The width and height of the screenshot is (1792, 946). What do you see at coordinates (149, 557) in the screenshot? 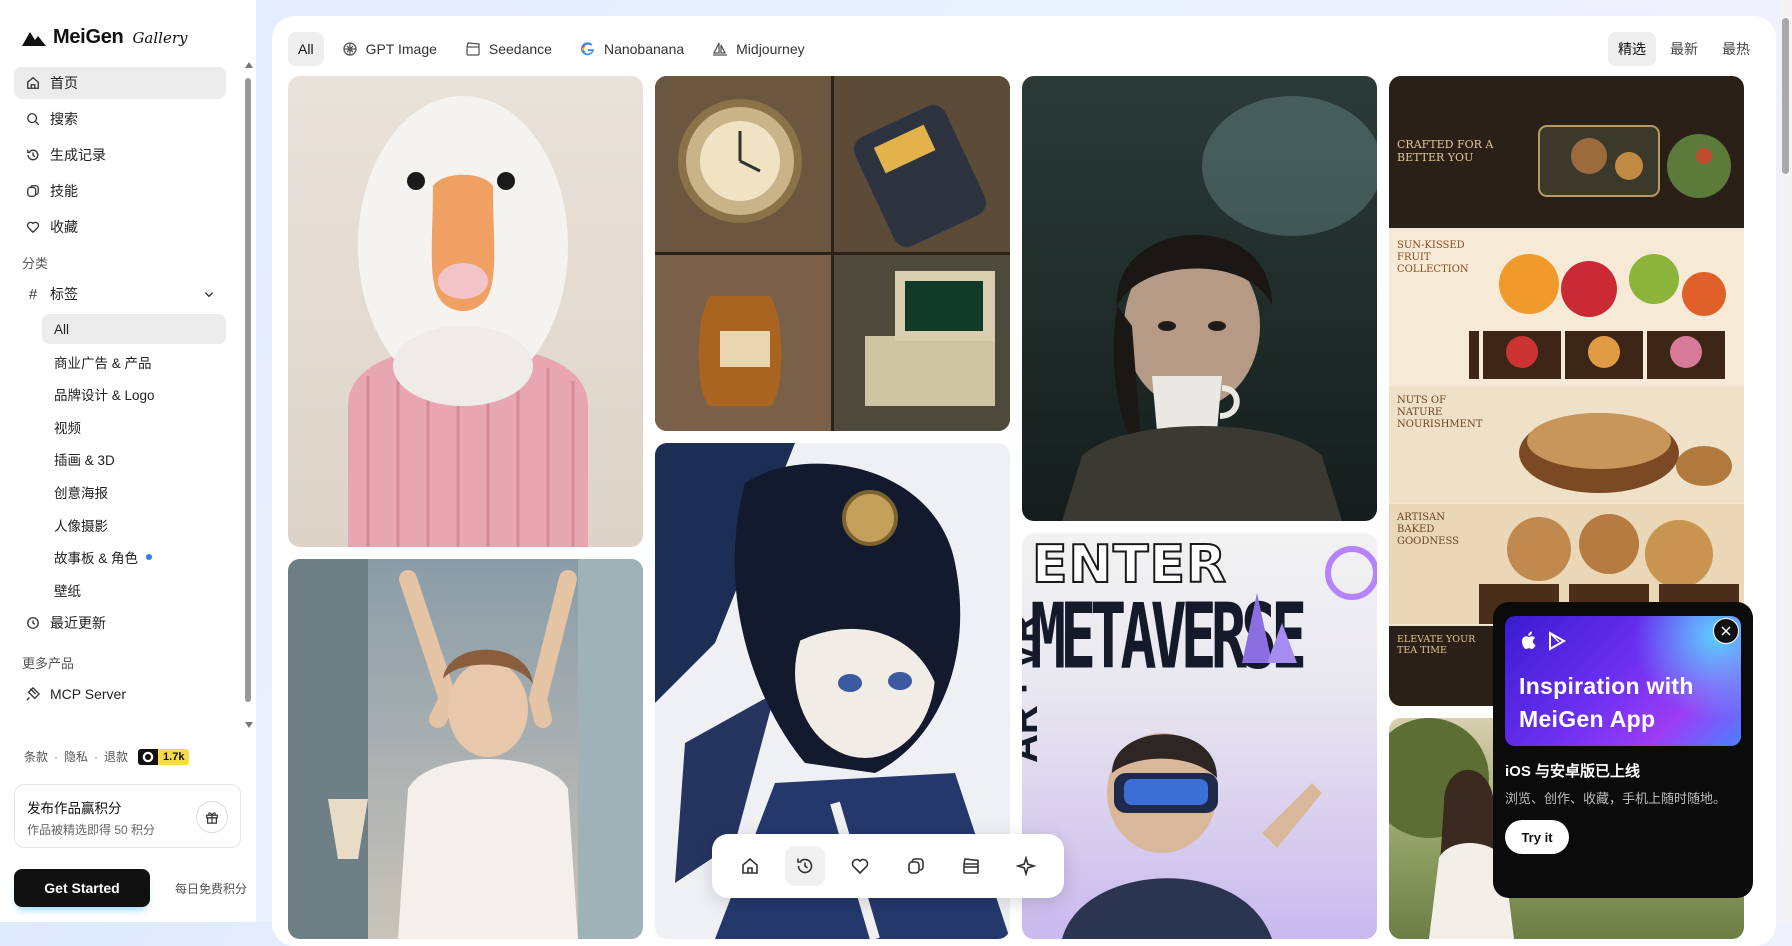
I see `new-indicator-dot` at bounding box center [149, 557].